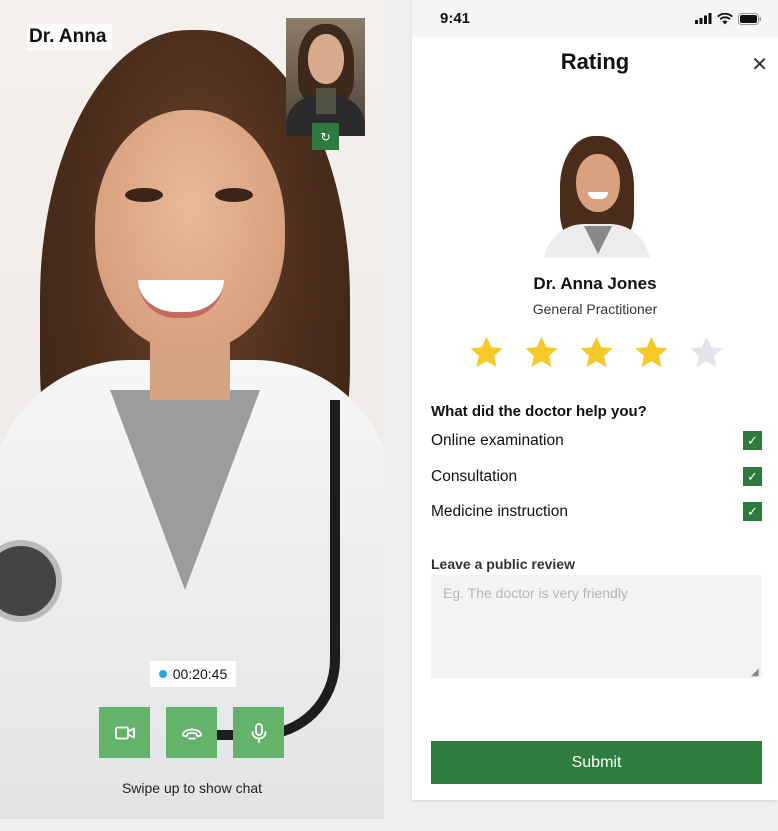  I want to click on option-label: Consultation, so click(474, 476).